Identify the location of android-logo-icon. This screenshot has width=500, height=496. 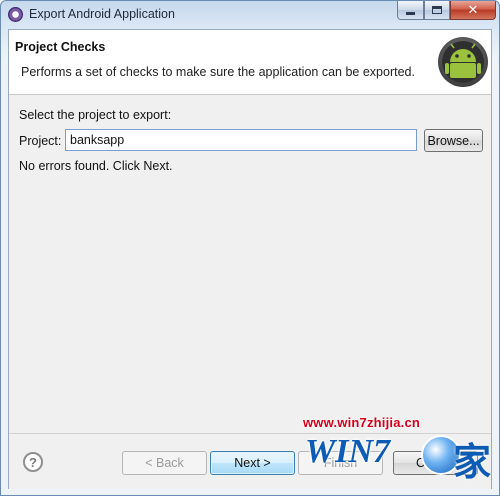
(463, 62).